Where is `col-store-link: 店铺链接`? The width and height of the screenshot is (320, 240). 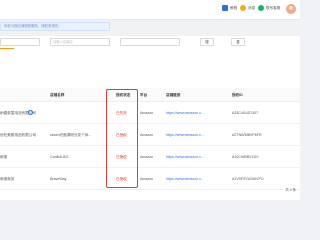 col-store-link: 店铺链接 is located at coordinates (173, 95).